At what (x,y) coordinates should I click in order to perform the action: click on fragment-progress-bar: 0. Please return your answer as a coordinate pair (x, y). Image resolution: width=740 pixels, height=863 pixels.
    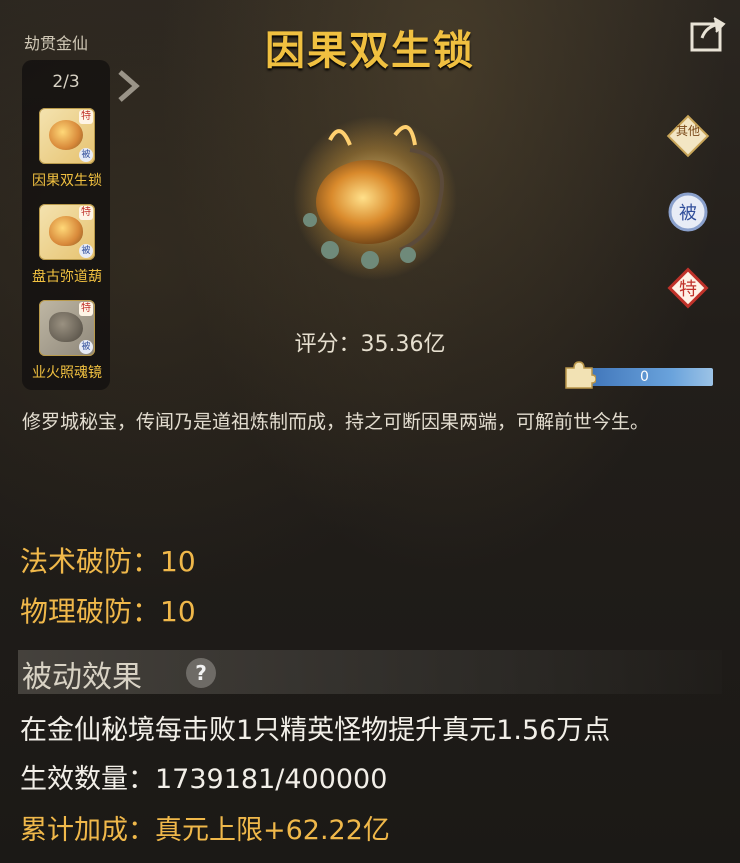
    Looking at the image, I should click on (644, 377).